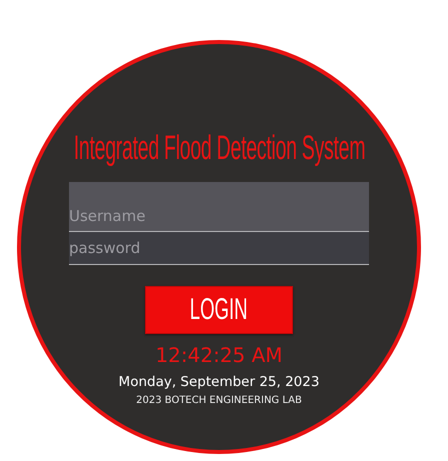 The image size is (448, 461). Describe the element at coordinates (219, 207) in the screenshot. I see `username-field: Username` at that location.